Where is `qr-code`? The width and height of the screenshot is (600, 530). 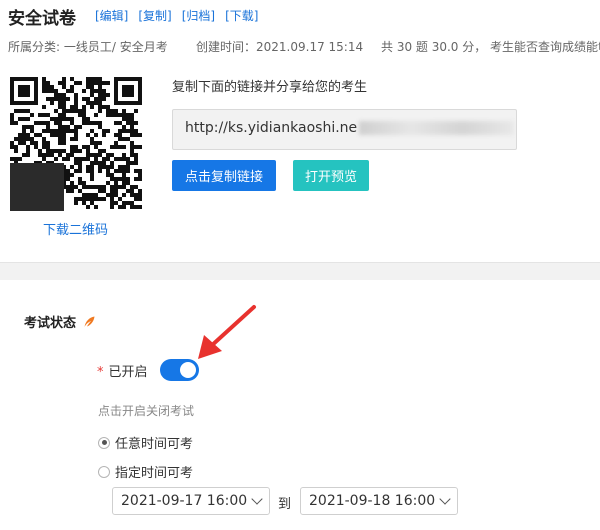 qr-code is located at coordinates (76, 143).